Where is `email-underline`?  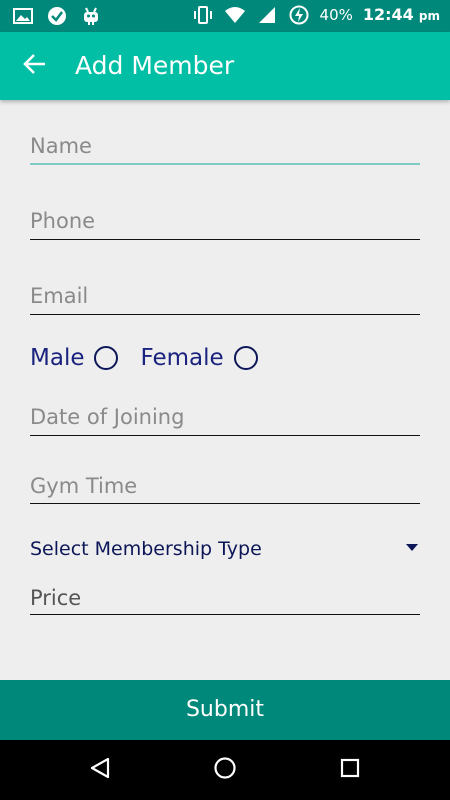
email-underline is located at coordinates (225, 314).